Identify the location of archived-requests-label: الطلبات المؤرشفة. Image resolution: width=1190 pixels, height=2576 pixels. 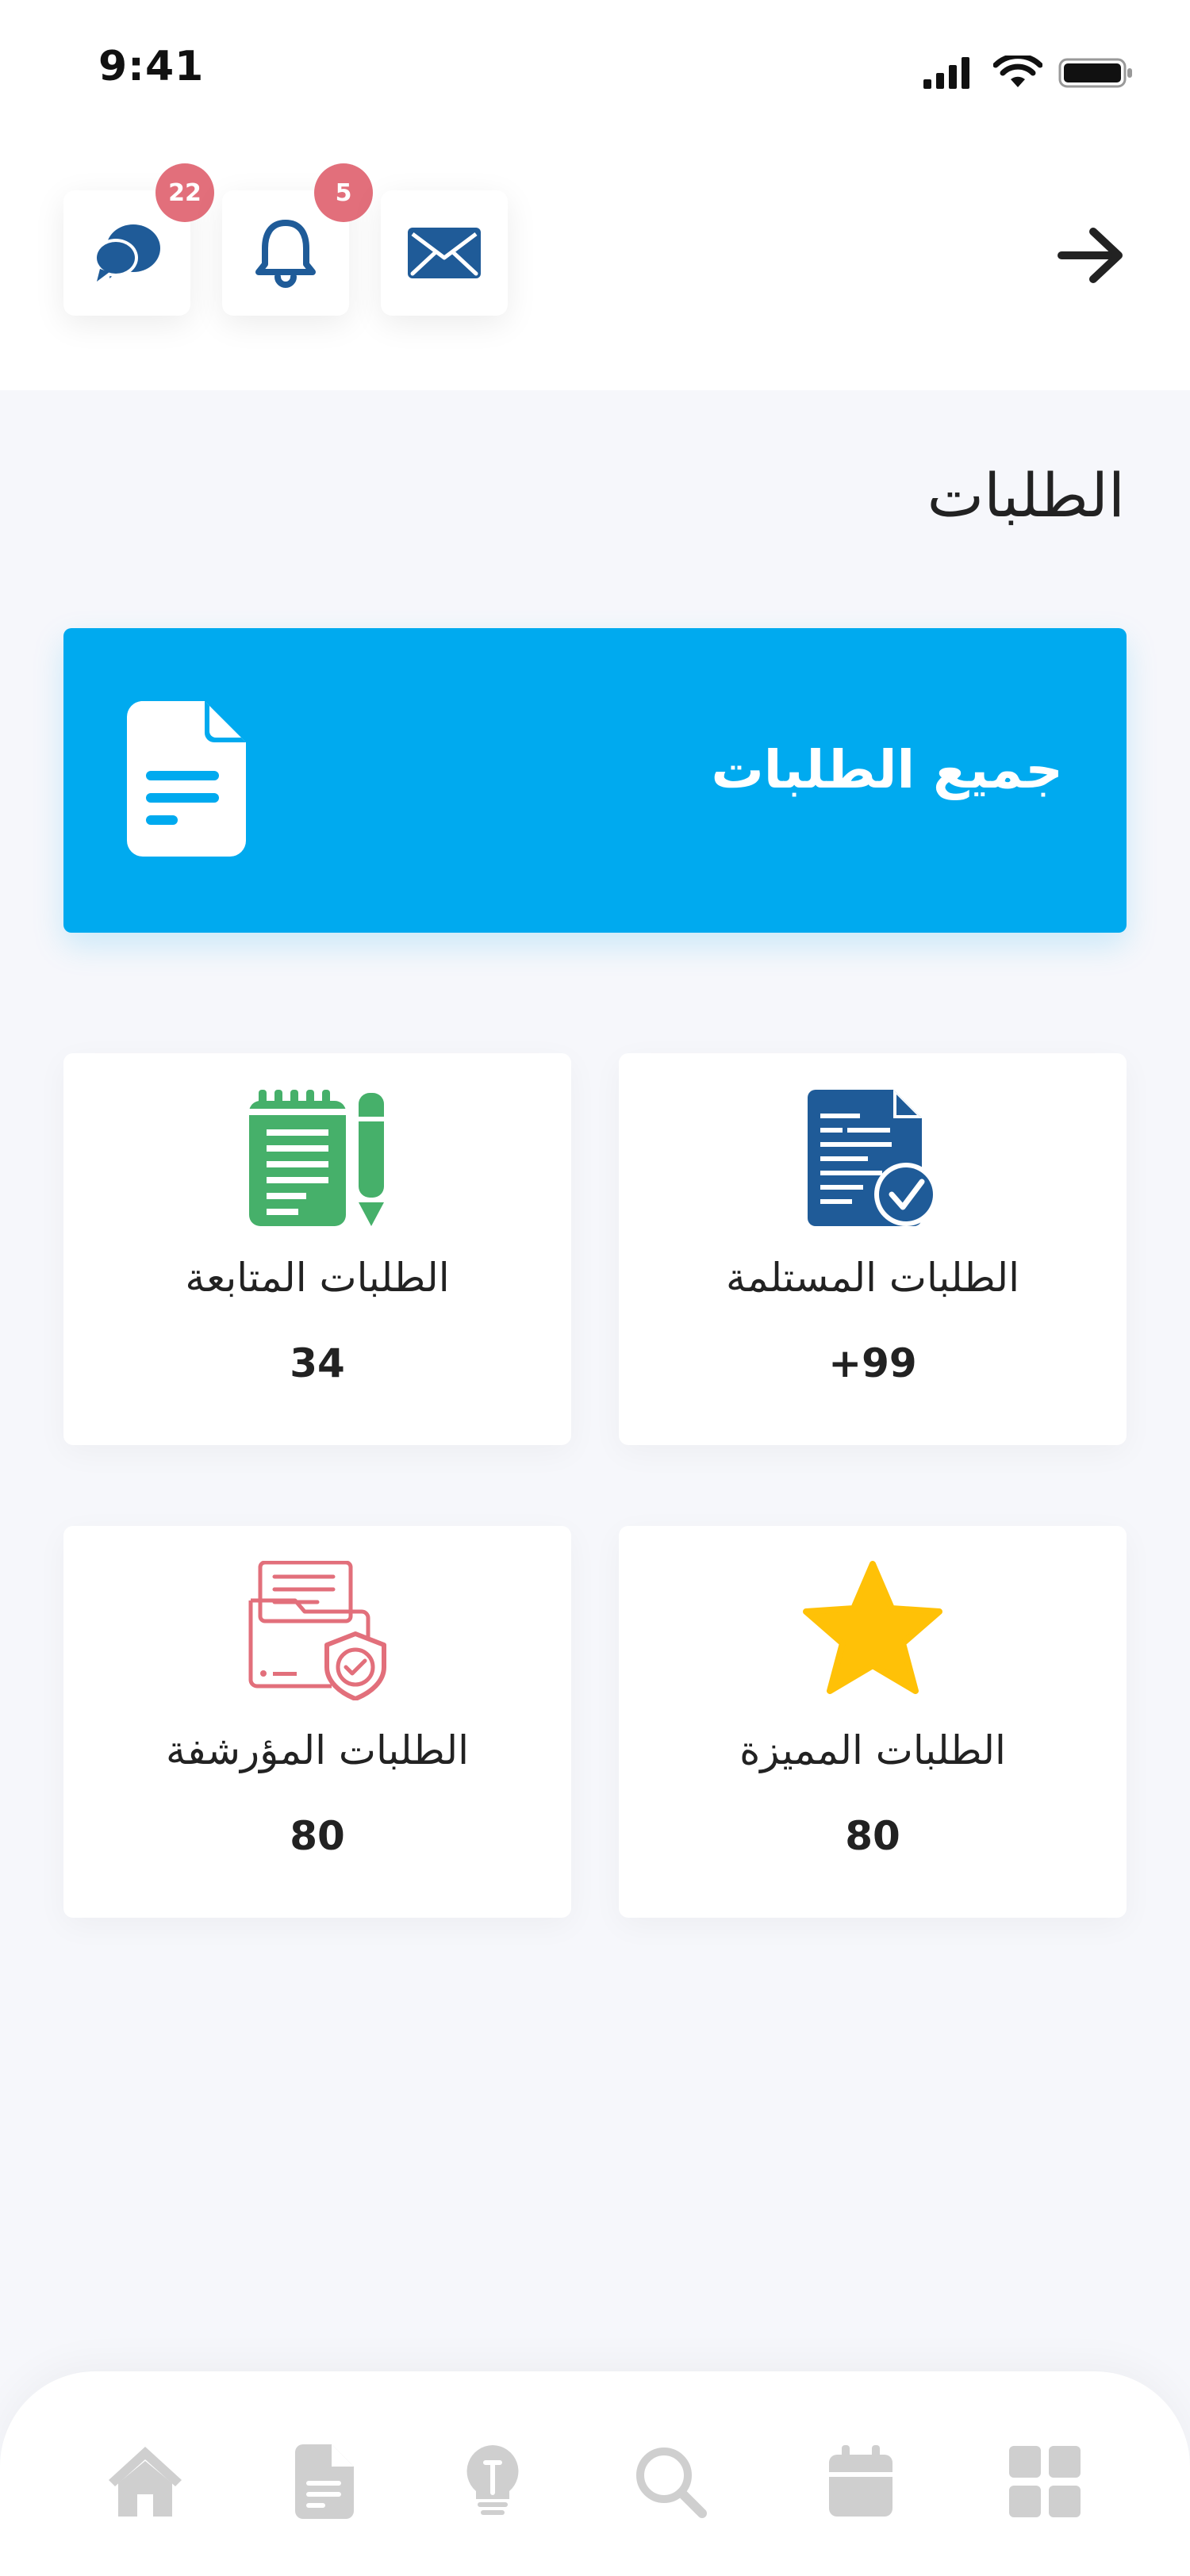
(317, 1750).